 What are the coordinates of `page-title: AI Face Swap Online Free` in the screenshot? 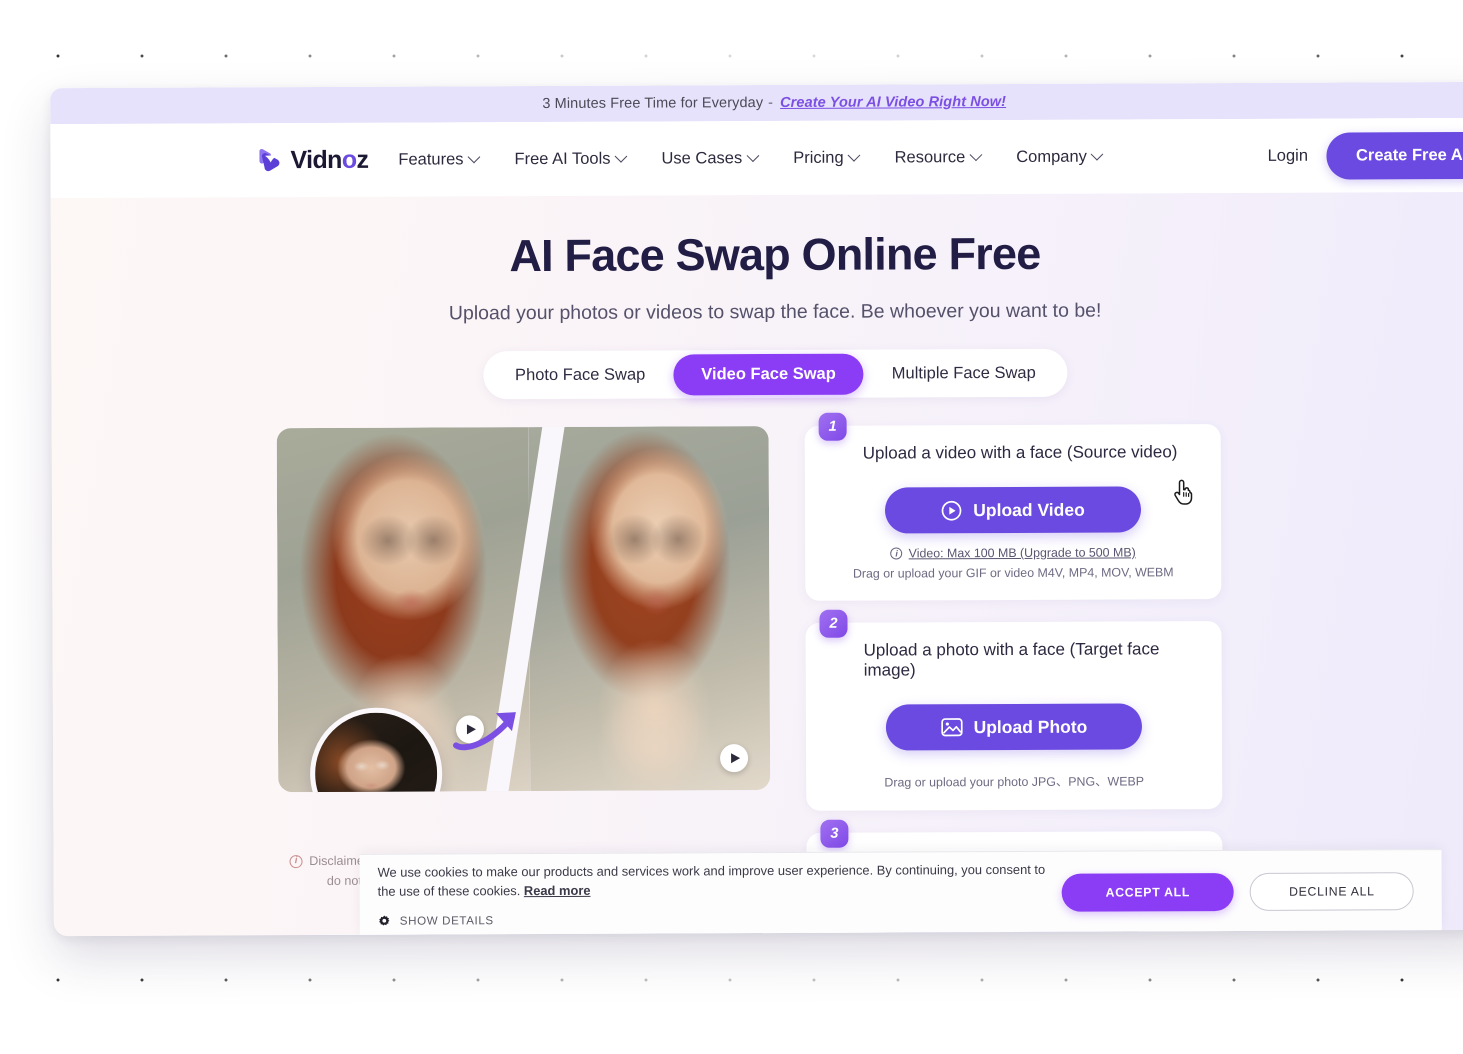 It's located at (775, 254).